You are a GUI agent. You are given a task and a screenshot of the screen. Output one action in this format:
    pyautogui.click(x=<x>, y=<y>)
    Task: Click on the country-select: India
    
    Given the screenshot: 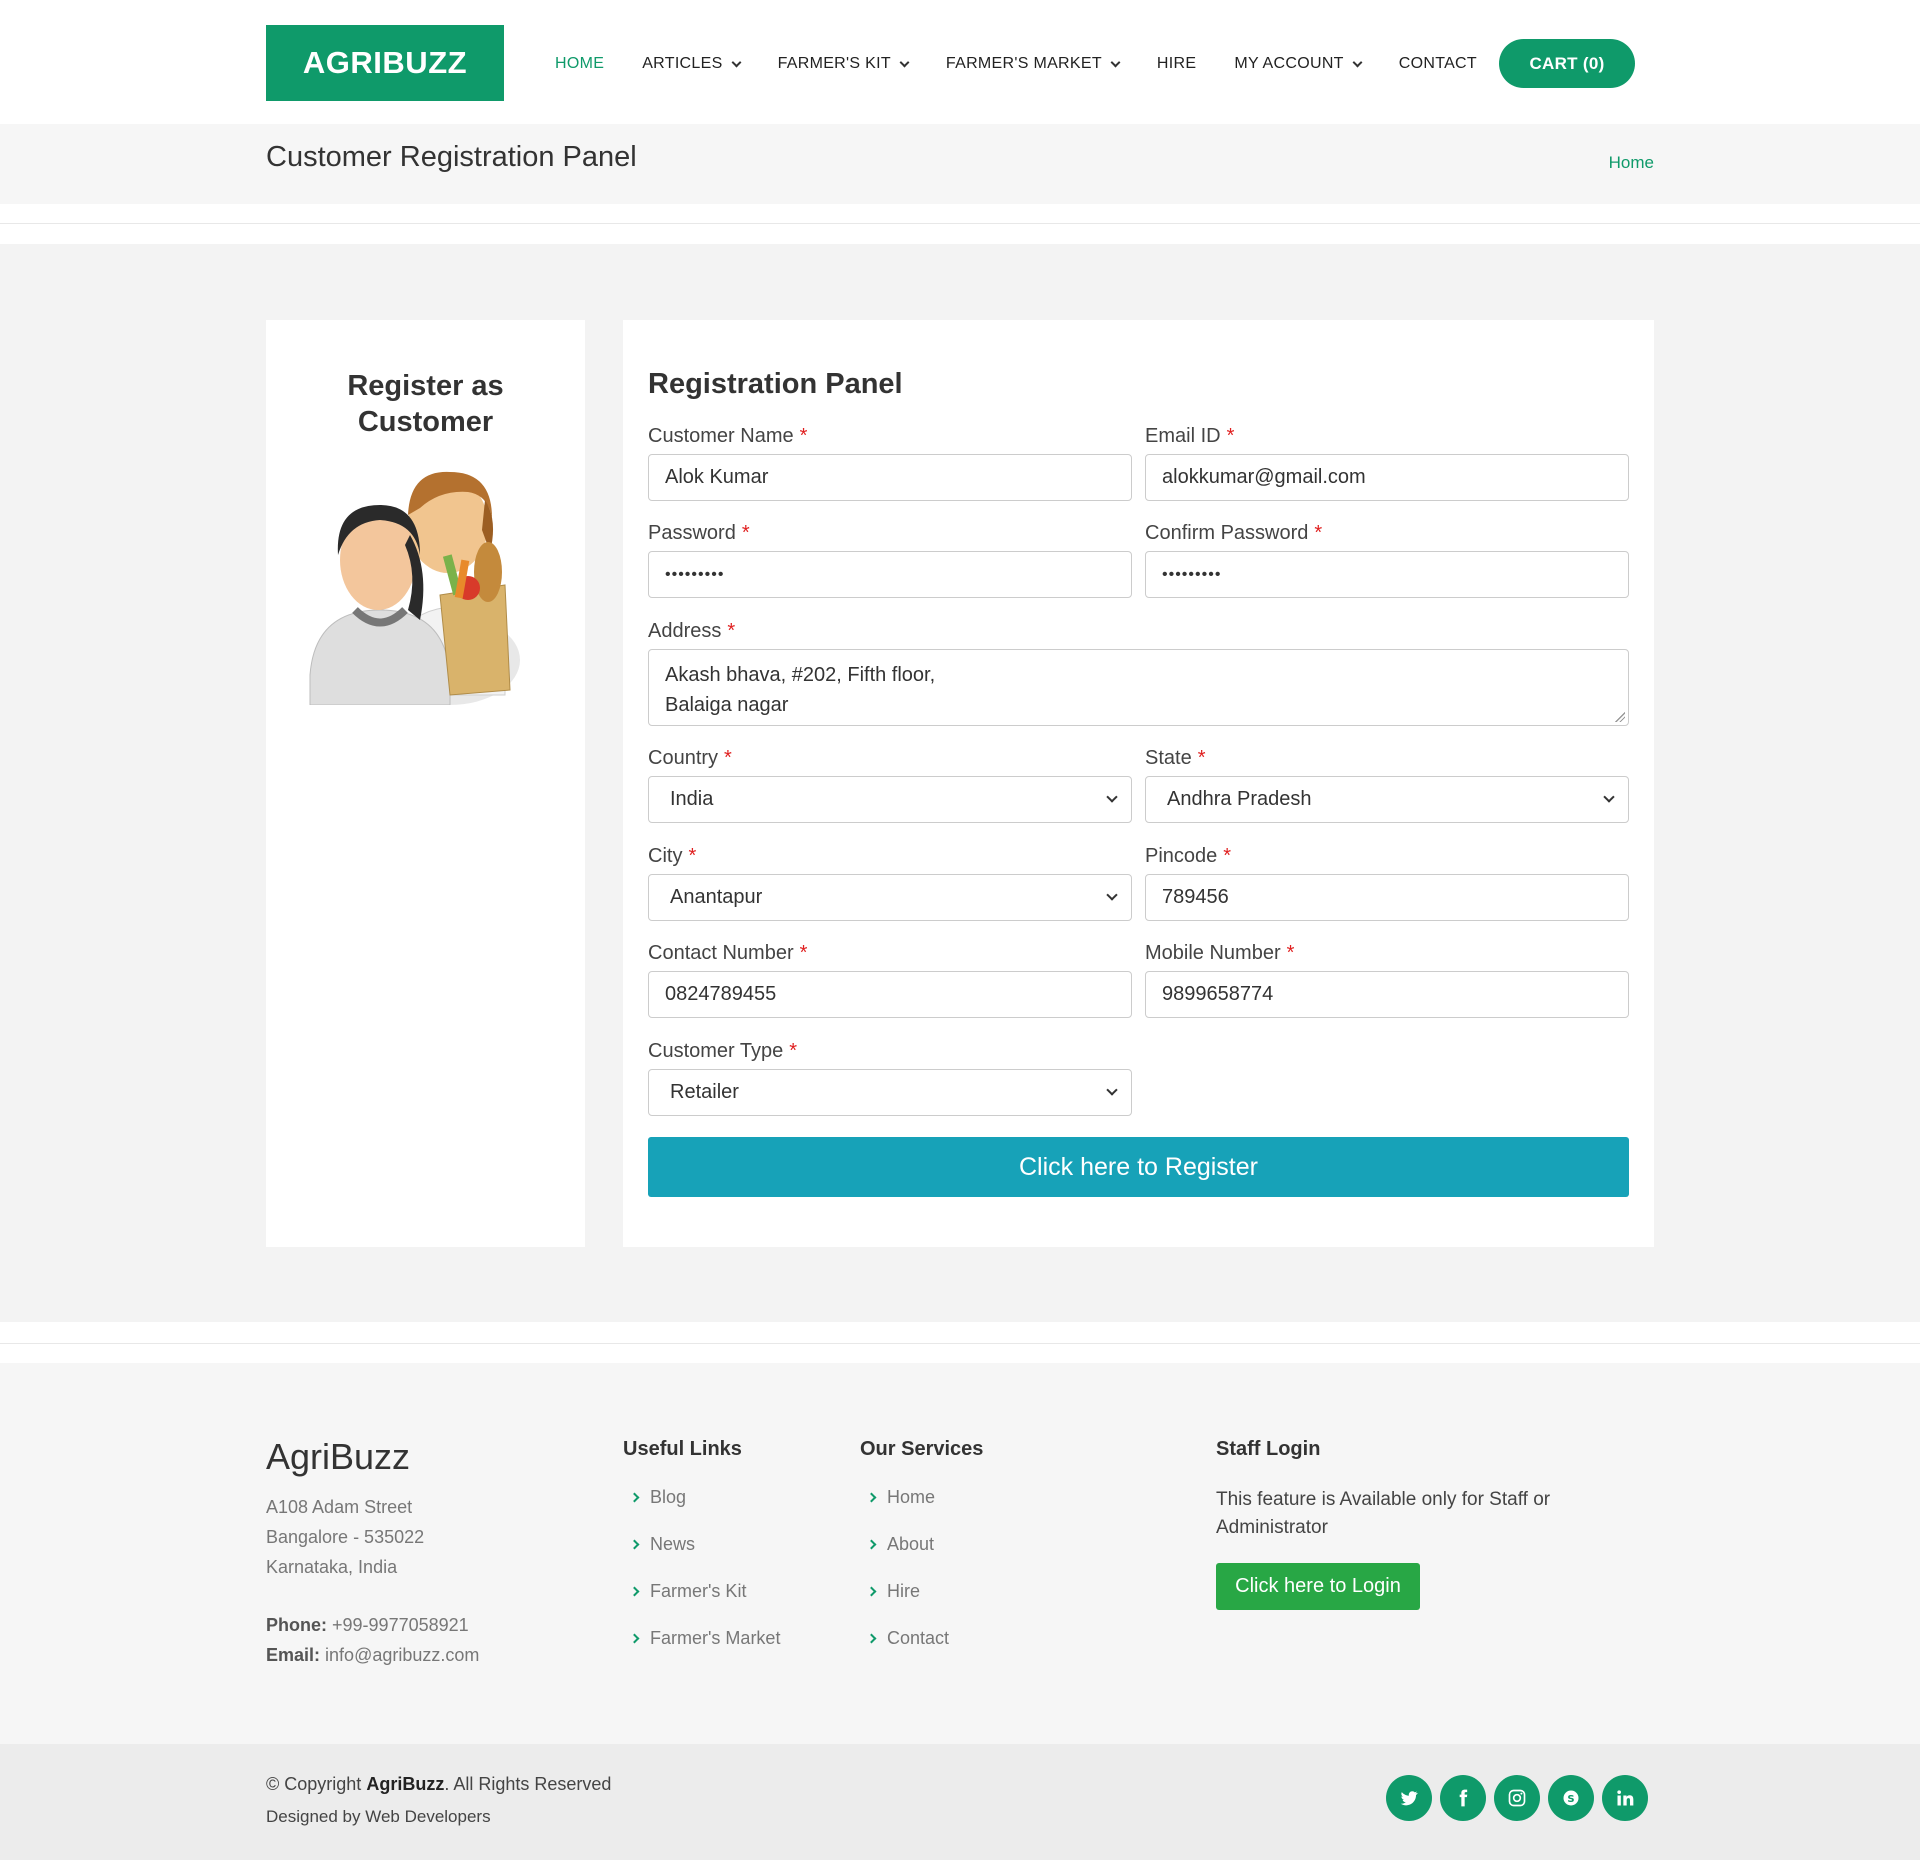 What is the action you would take?
    pyautogui.click(x=890, y=799)
    